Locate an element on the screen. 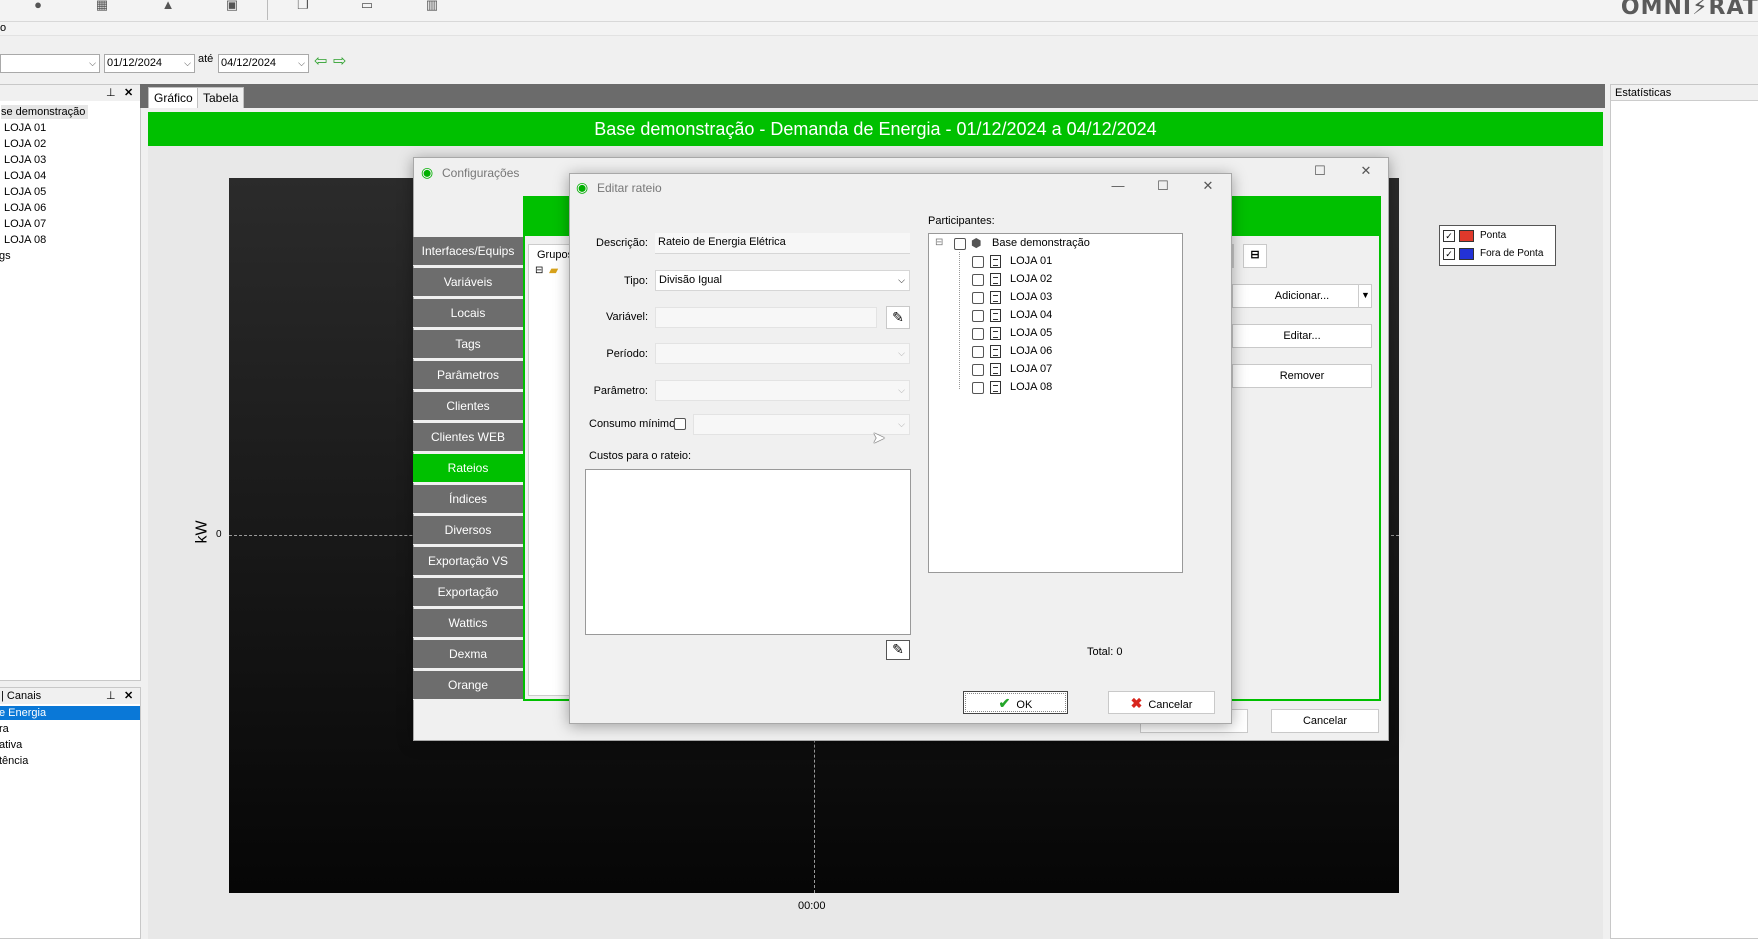 The width and height of the screenshot is (1758, 939). channel-item: ra is located at coordinates (4, 729).